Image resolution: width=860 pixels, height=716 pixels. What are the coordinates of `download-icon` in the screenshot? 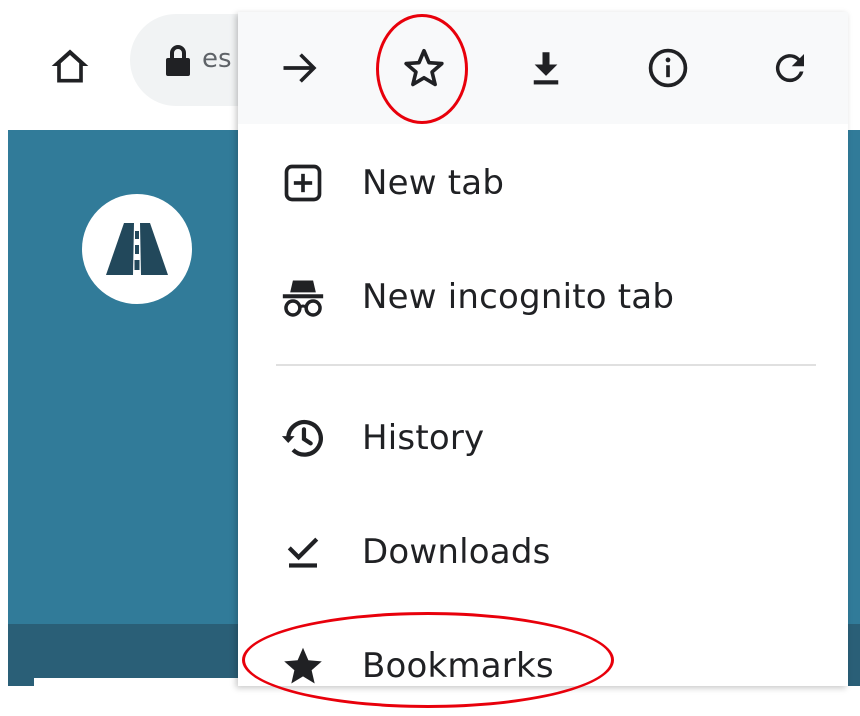 It's located at (546, 68).